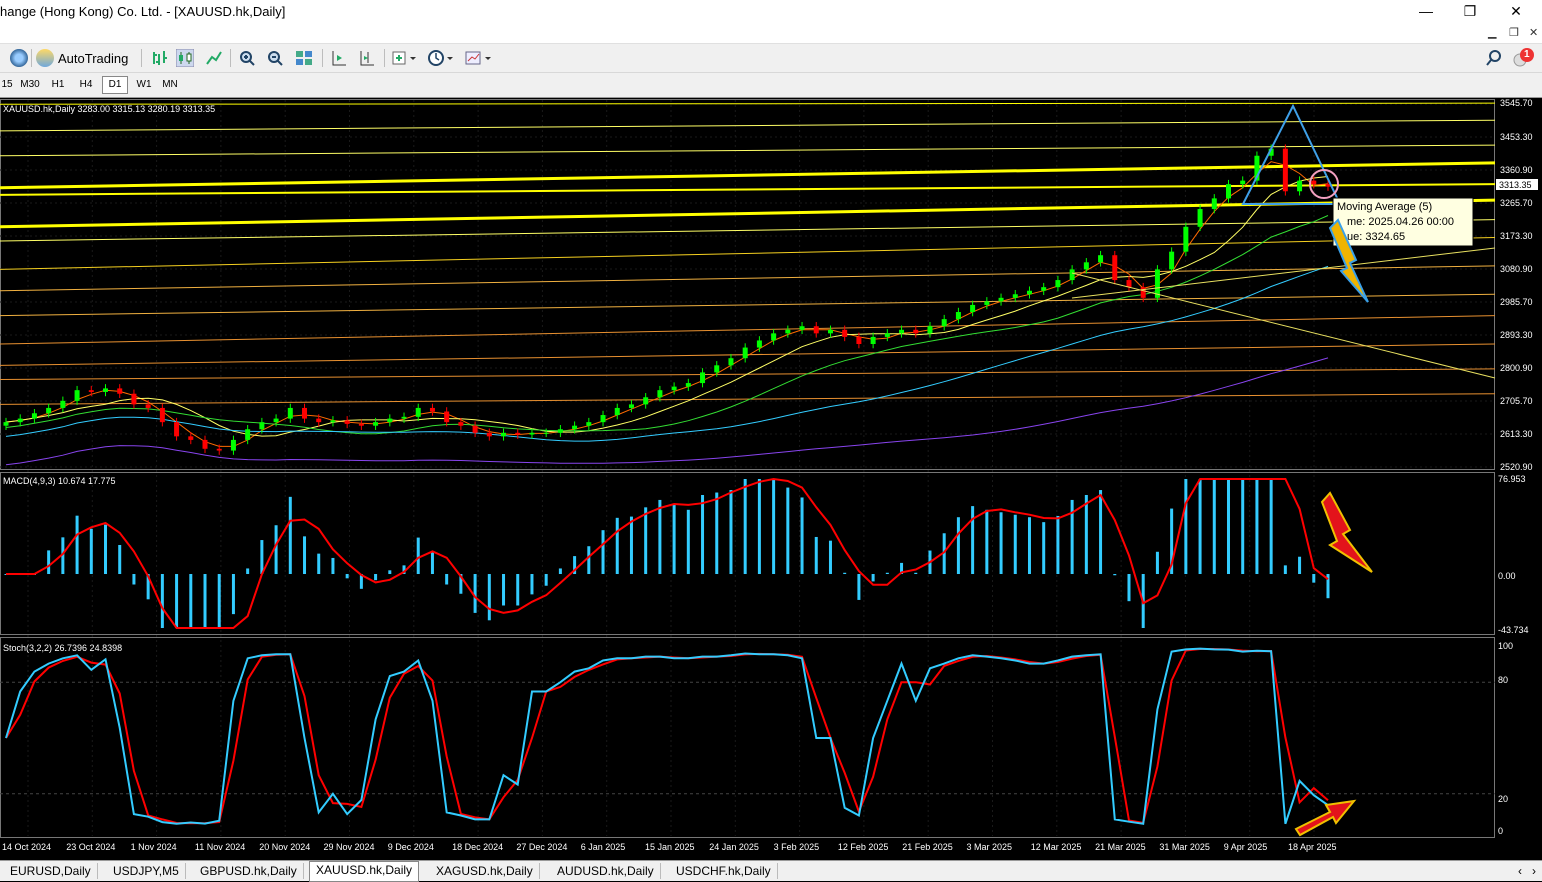 The width and height of the screenshot is (1542, 882). Describe the element at coordinates (1514, 32) in the screenshot. I see `mdi-restore-icon: ❐` at that location.